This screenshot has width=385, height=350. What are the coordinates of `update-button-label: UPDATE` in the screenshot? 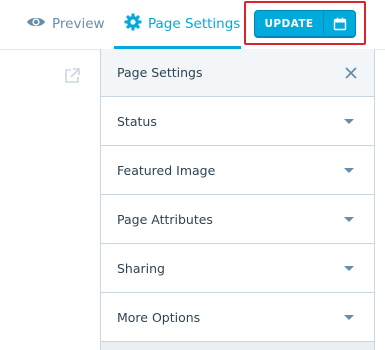 It's located at (289, 24).